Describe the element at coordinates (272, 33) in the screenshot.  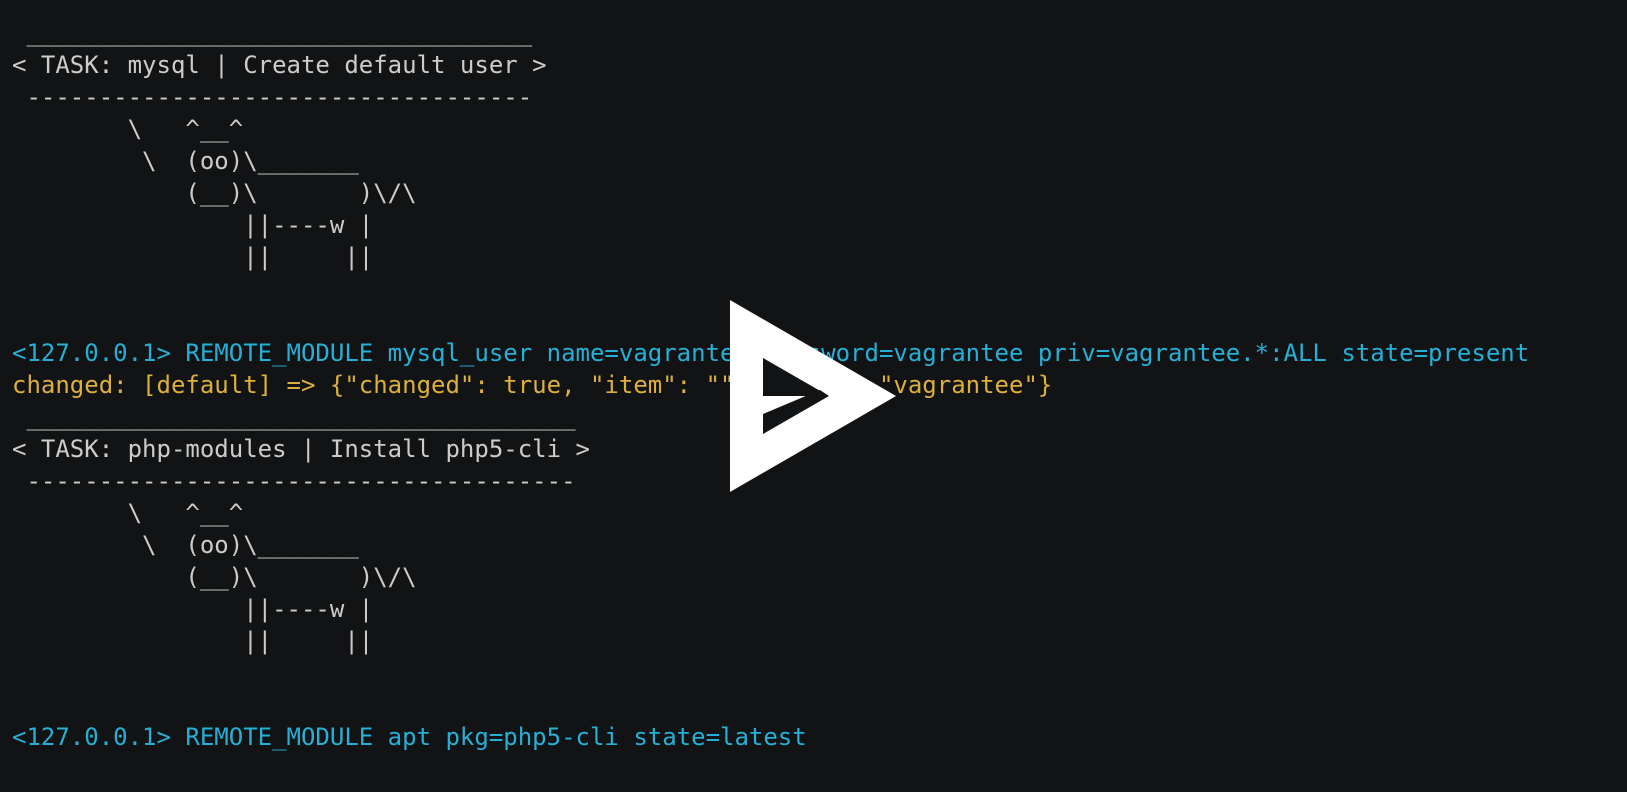
I see `terminal-line: ___________________________________` at that location.